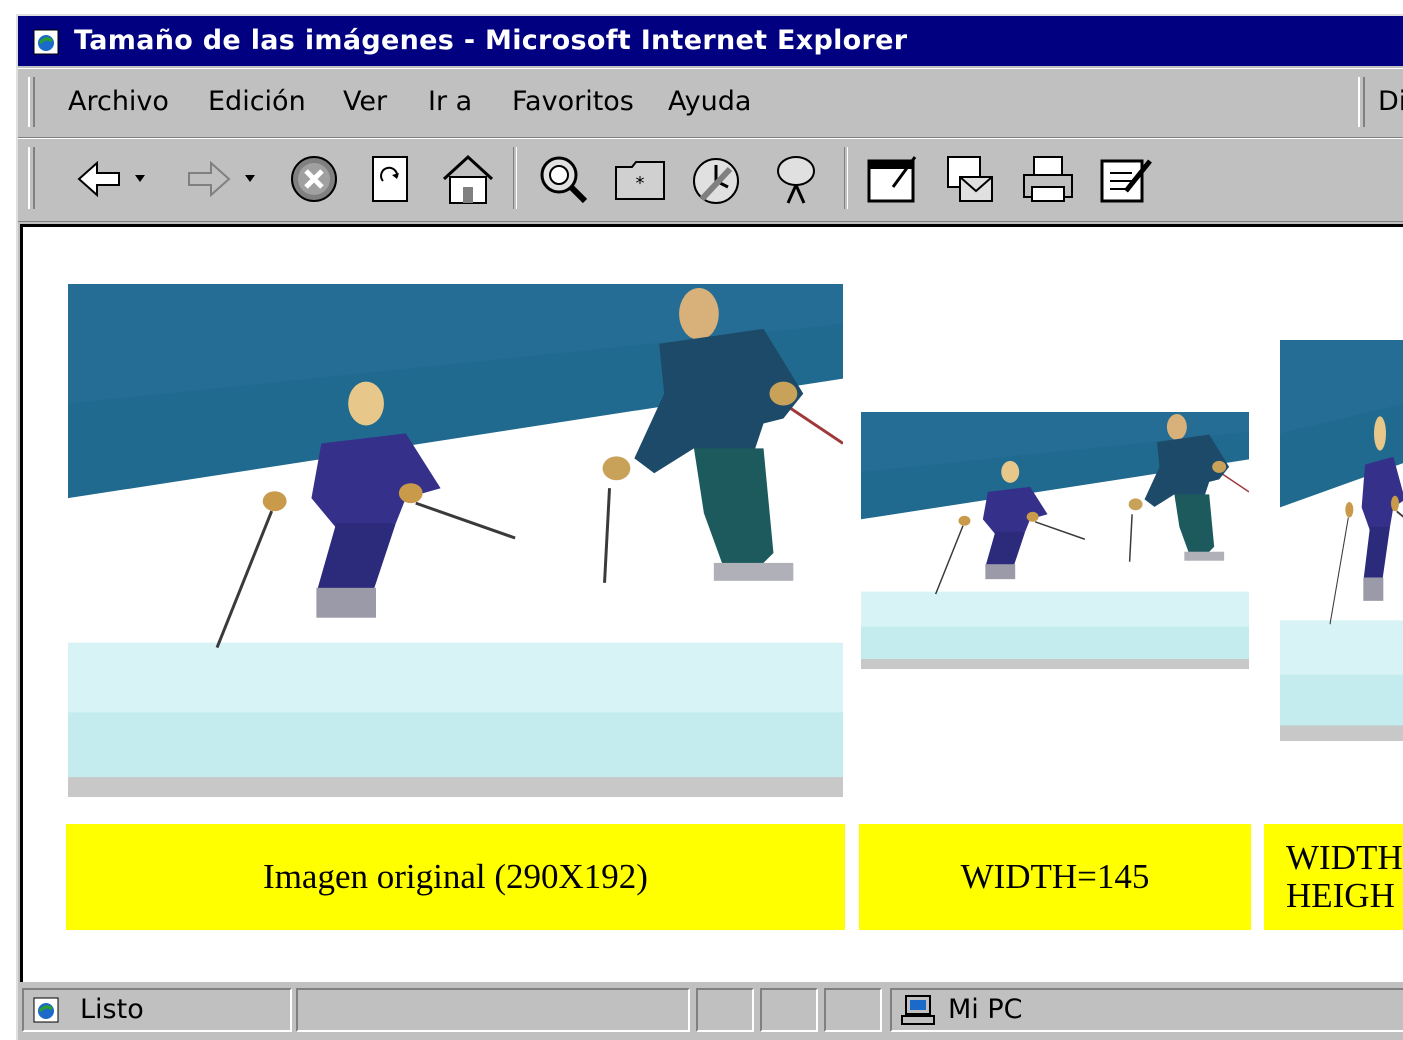  I want to click on menu-ver: Ver, so click(365, 101).